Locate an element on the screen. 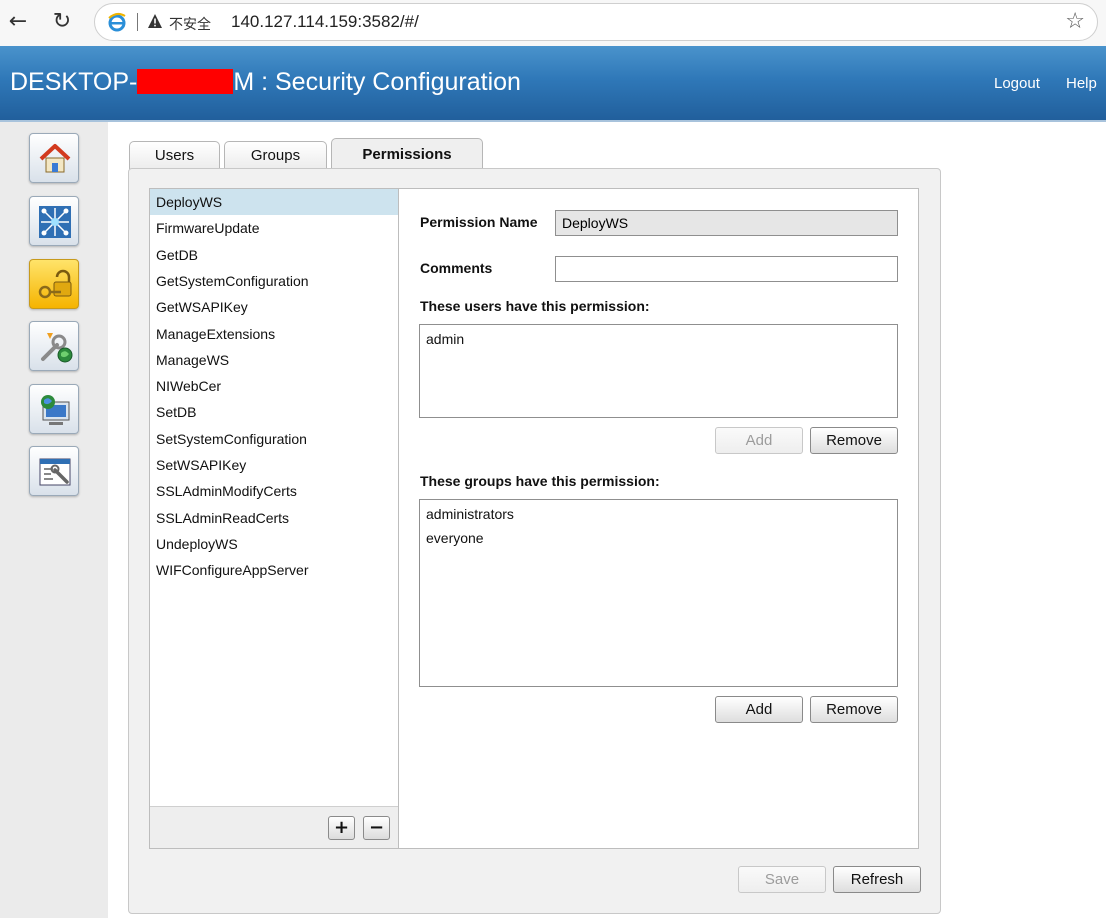  list-item: ManageWS is located at coordinates (274, 360).